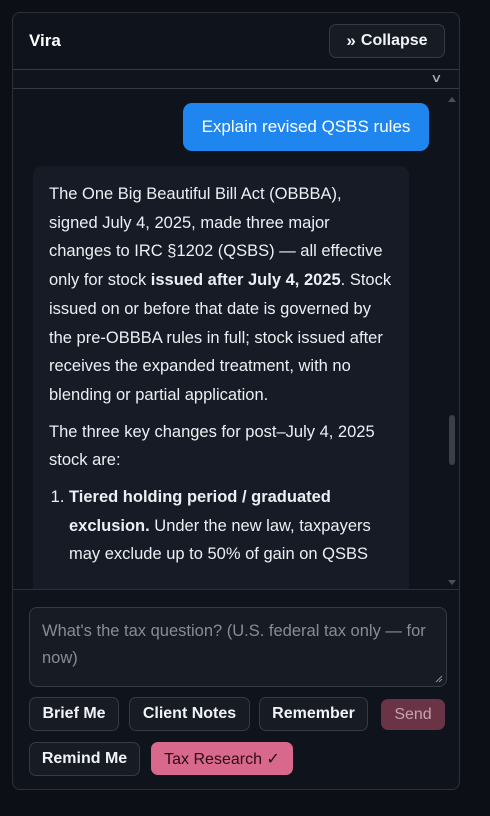 The width and height of the screenshot is (490, 816). I want to click on scroll-down-icon, so click(452, 582).